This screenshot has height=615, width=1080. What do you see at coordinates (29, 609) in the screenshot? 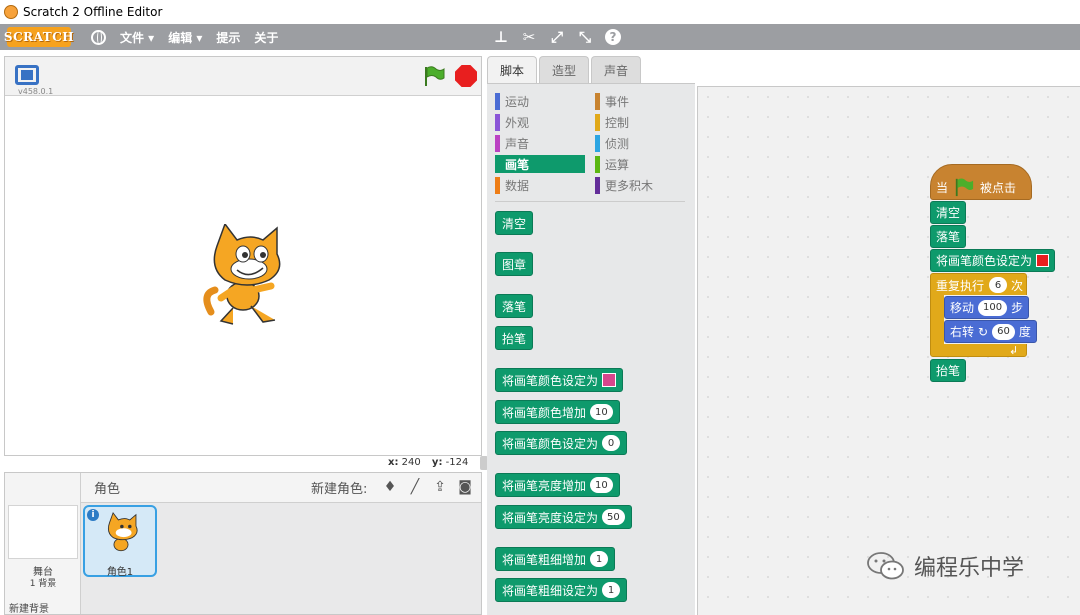
I see `new-backdrop-label: 新建背景` at bounding box center [29, 609].